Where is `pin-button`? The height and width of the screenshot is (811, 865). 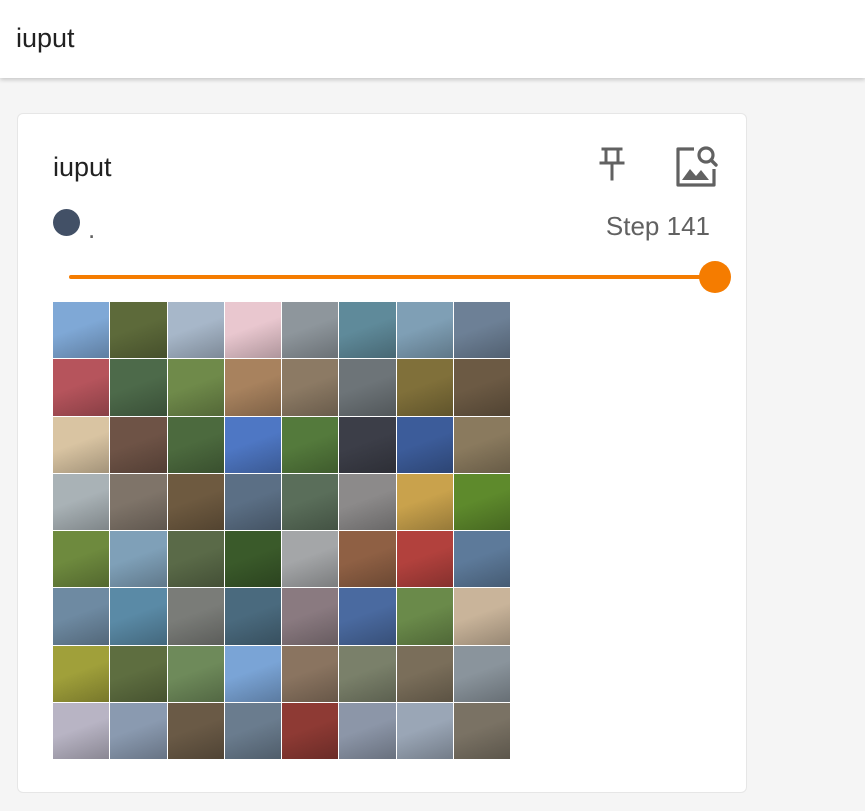 pin-button is located at coordinates (612, 166).